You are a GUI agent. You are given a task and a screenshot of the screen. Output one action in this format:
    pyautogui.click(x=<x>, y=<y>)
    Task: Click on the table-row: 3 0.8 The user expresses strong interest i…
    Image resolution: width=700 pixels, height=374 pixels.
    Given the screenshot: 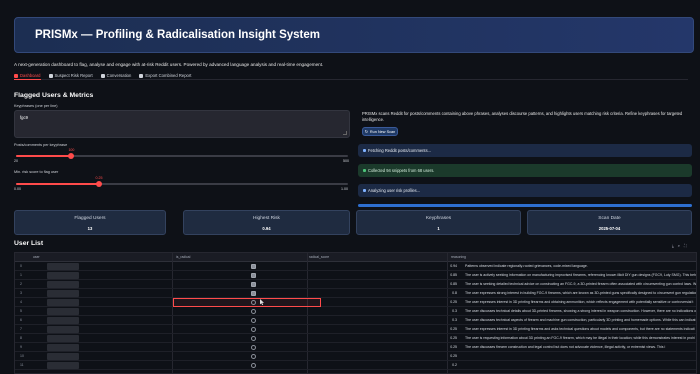 What is the action you would take?
    pyautogui.click(x=356, y=293)
    